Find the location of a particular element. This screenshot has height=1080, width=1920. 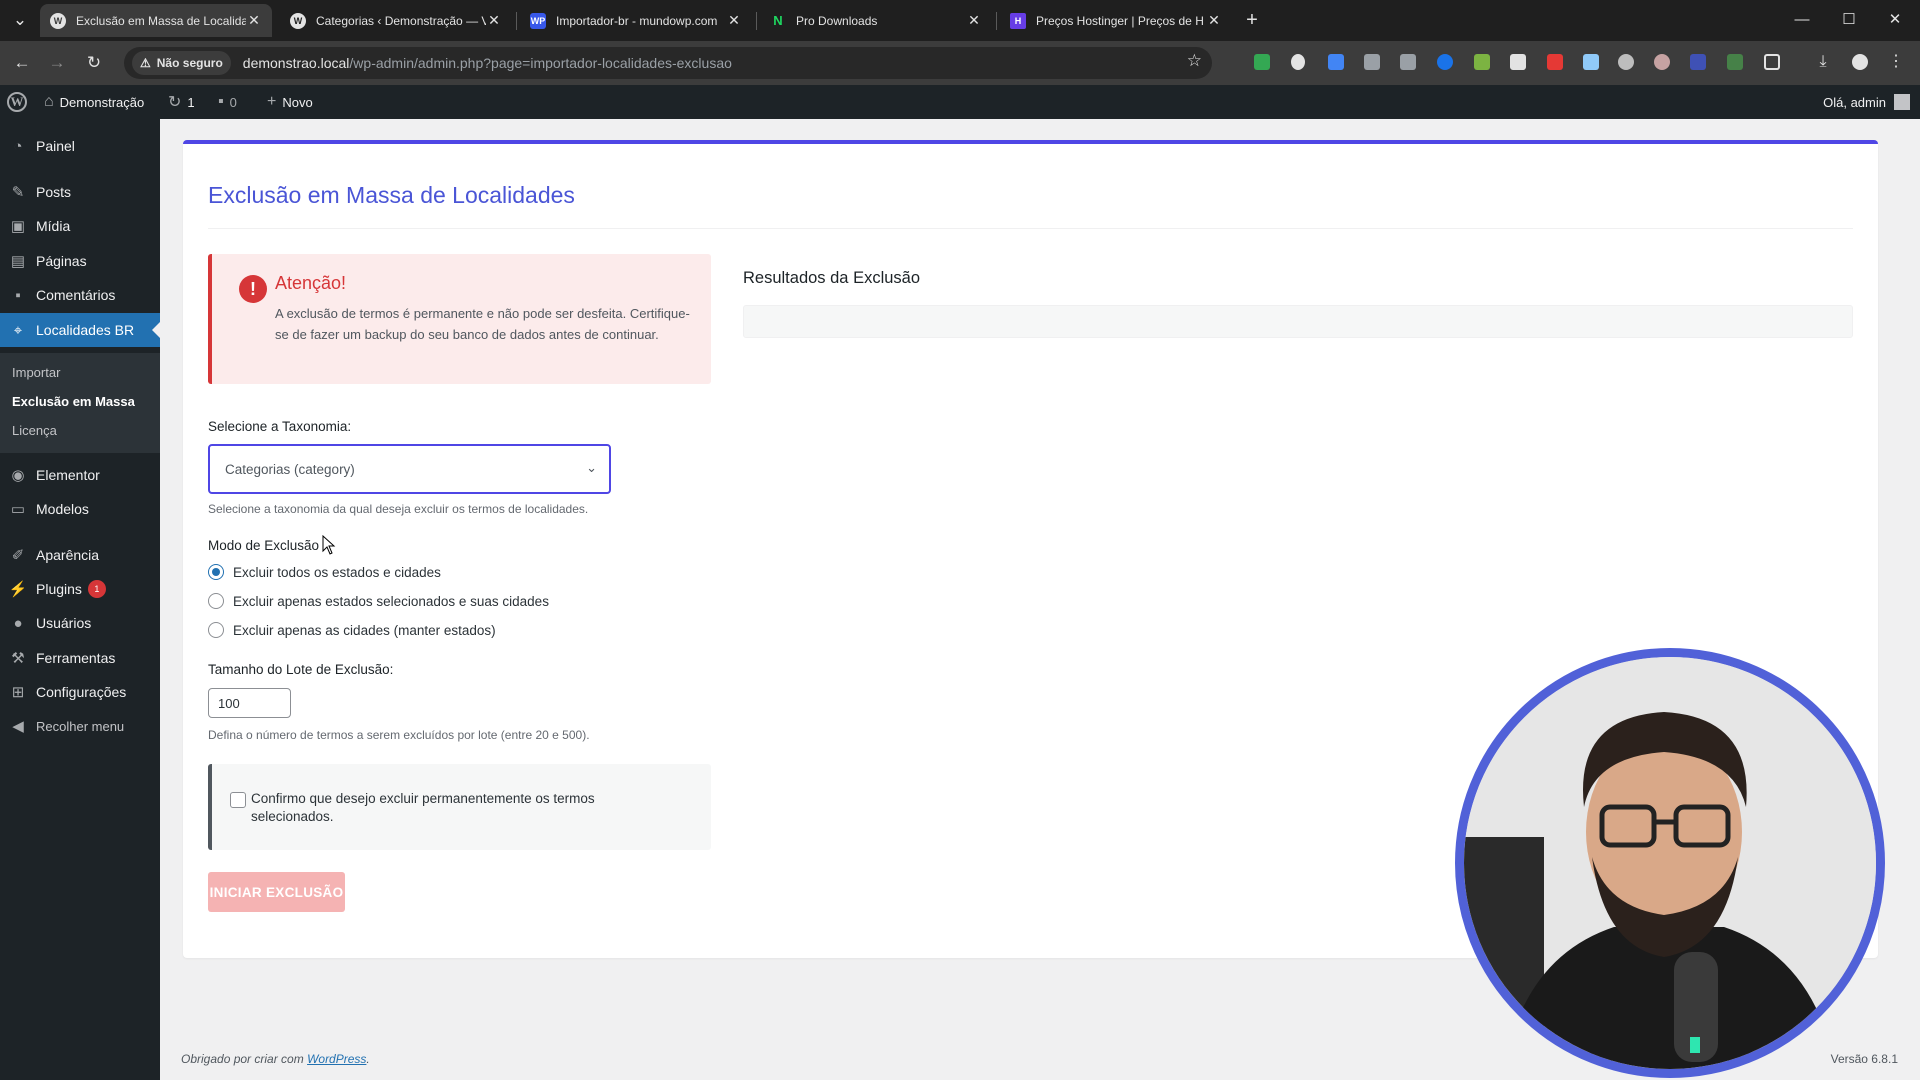

reload-icon: ↻ is located at coordinates (94, 63).